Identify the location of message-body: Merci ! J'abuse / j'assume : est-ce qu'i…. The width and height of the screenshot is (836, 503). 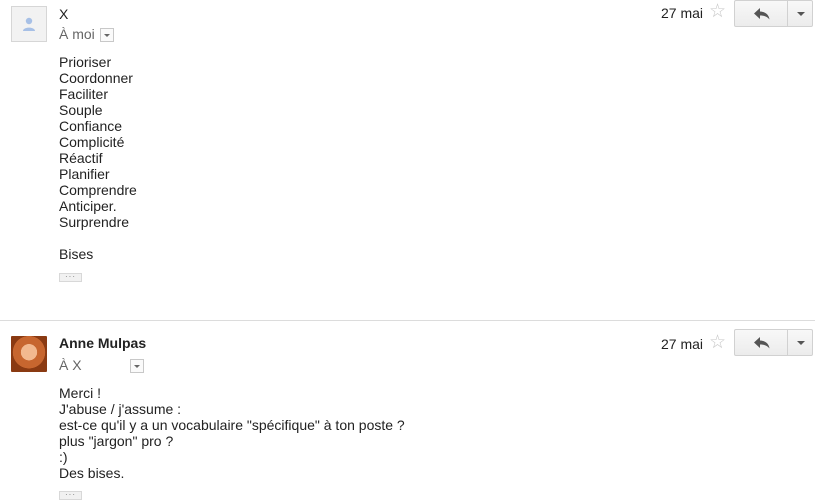
(232, 433).